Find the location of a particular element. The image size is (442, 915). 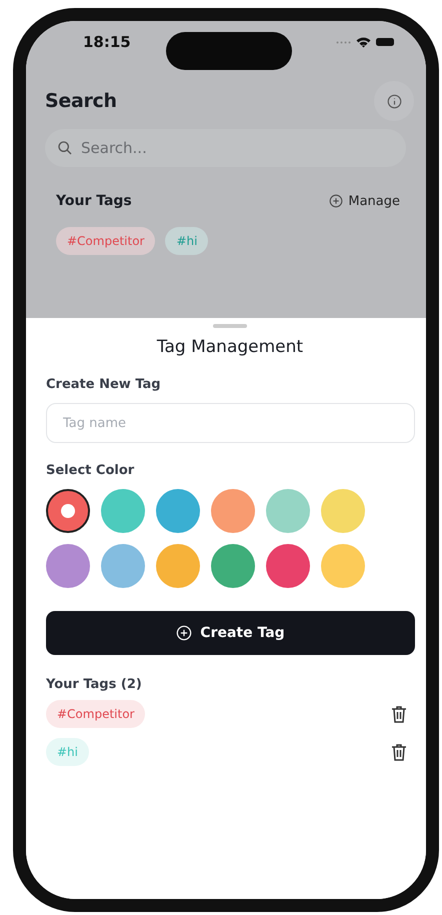

info-button is located at coordinates (394, 101).